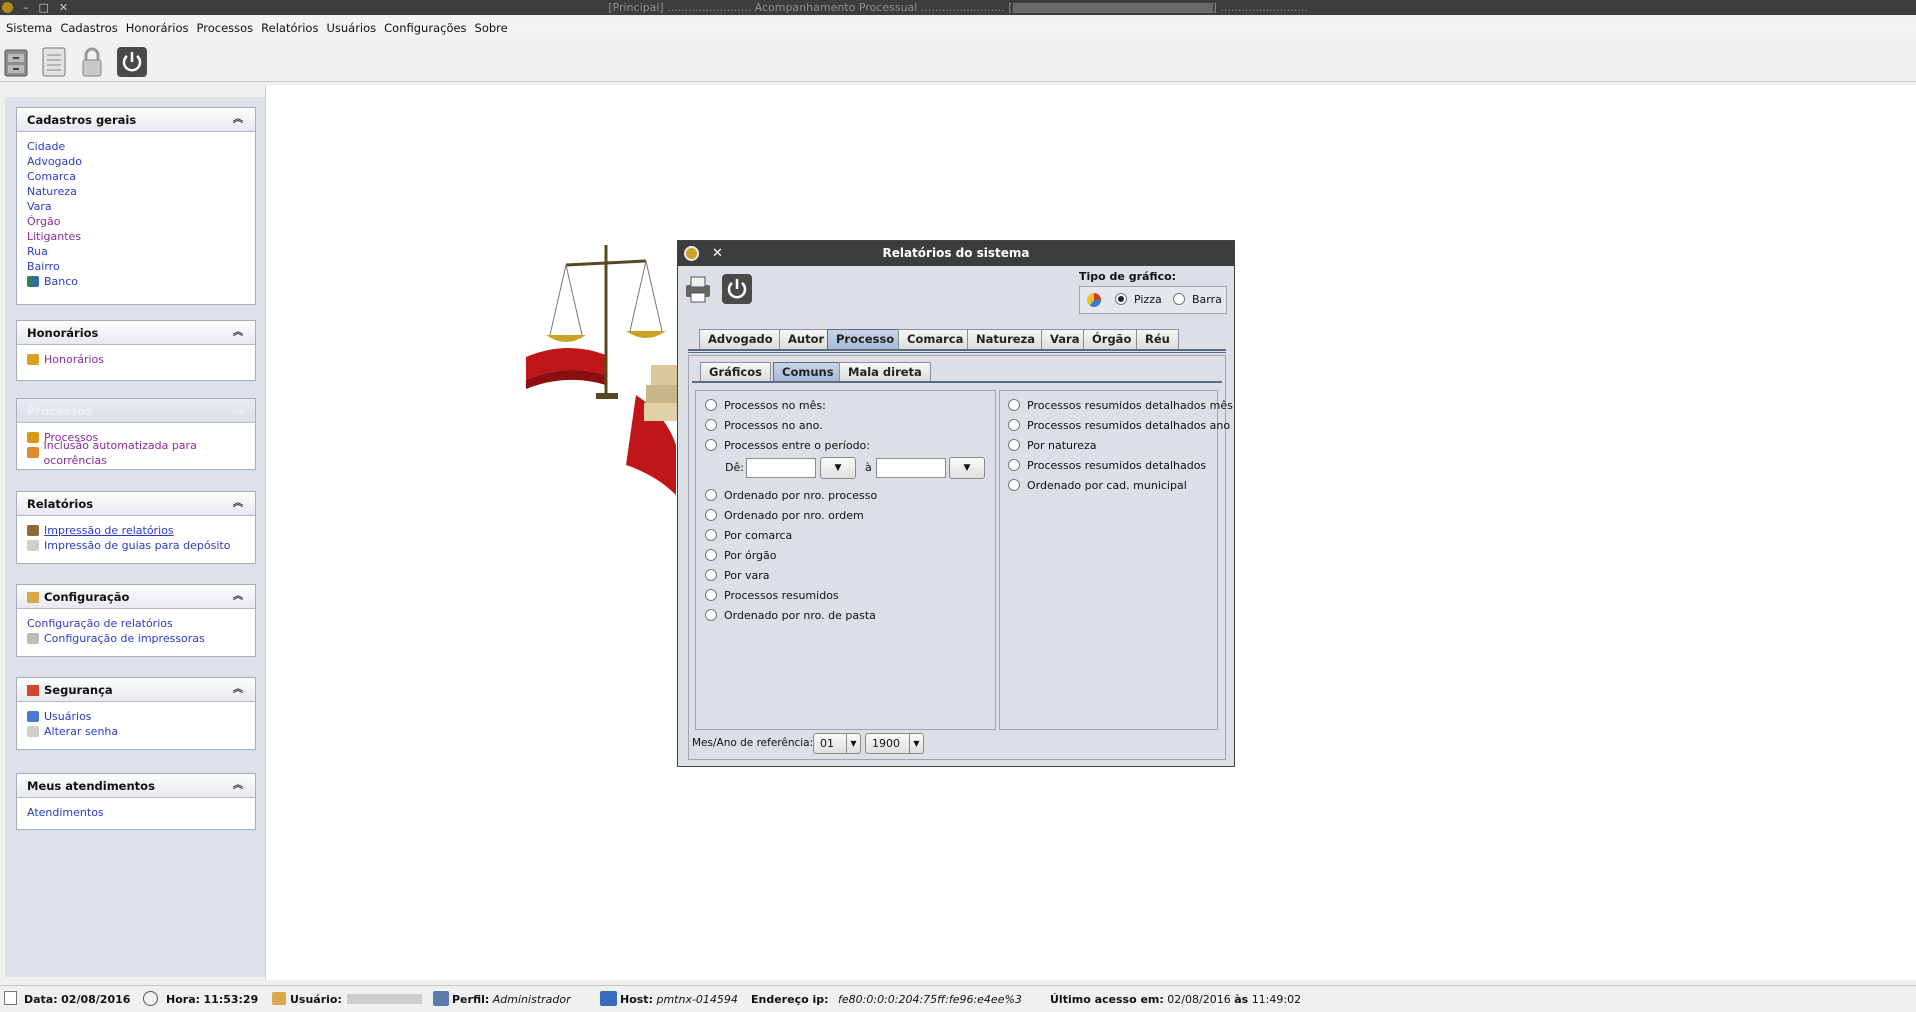 The height and width of the screenshot is (1012, 1916). I want to click on sidebar-item-honorarios: Honorários, so click(141, 359).